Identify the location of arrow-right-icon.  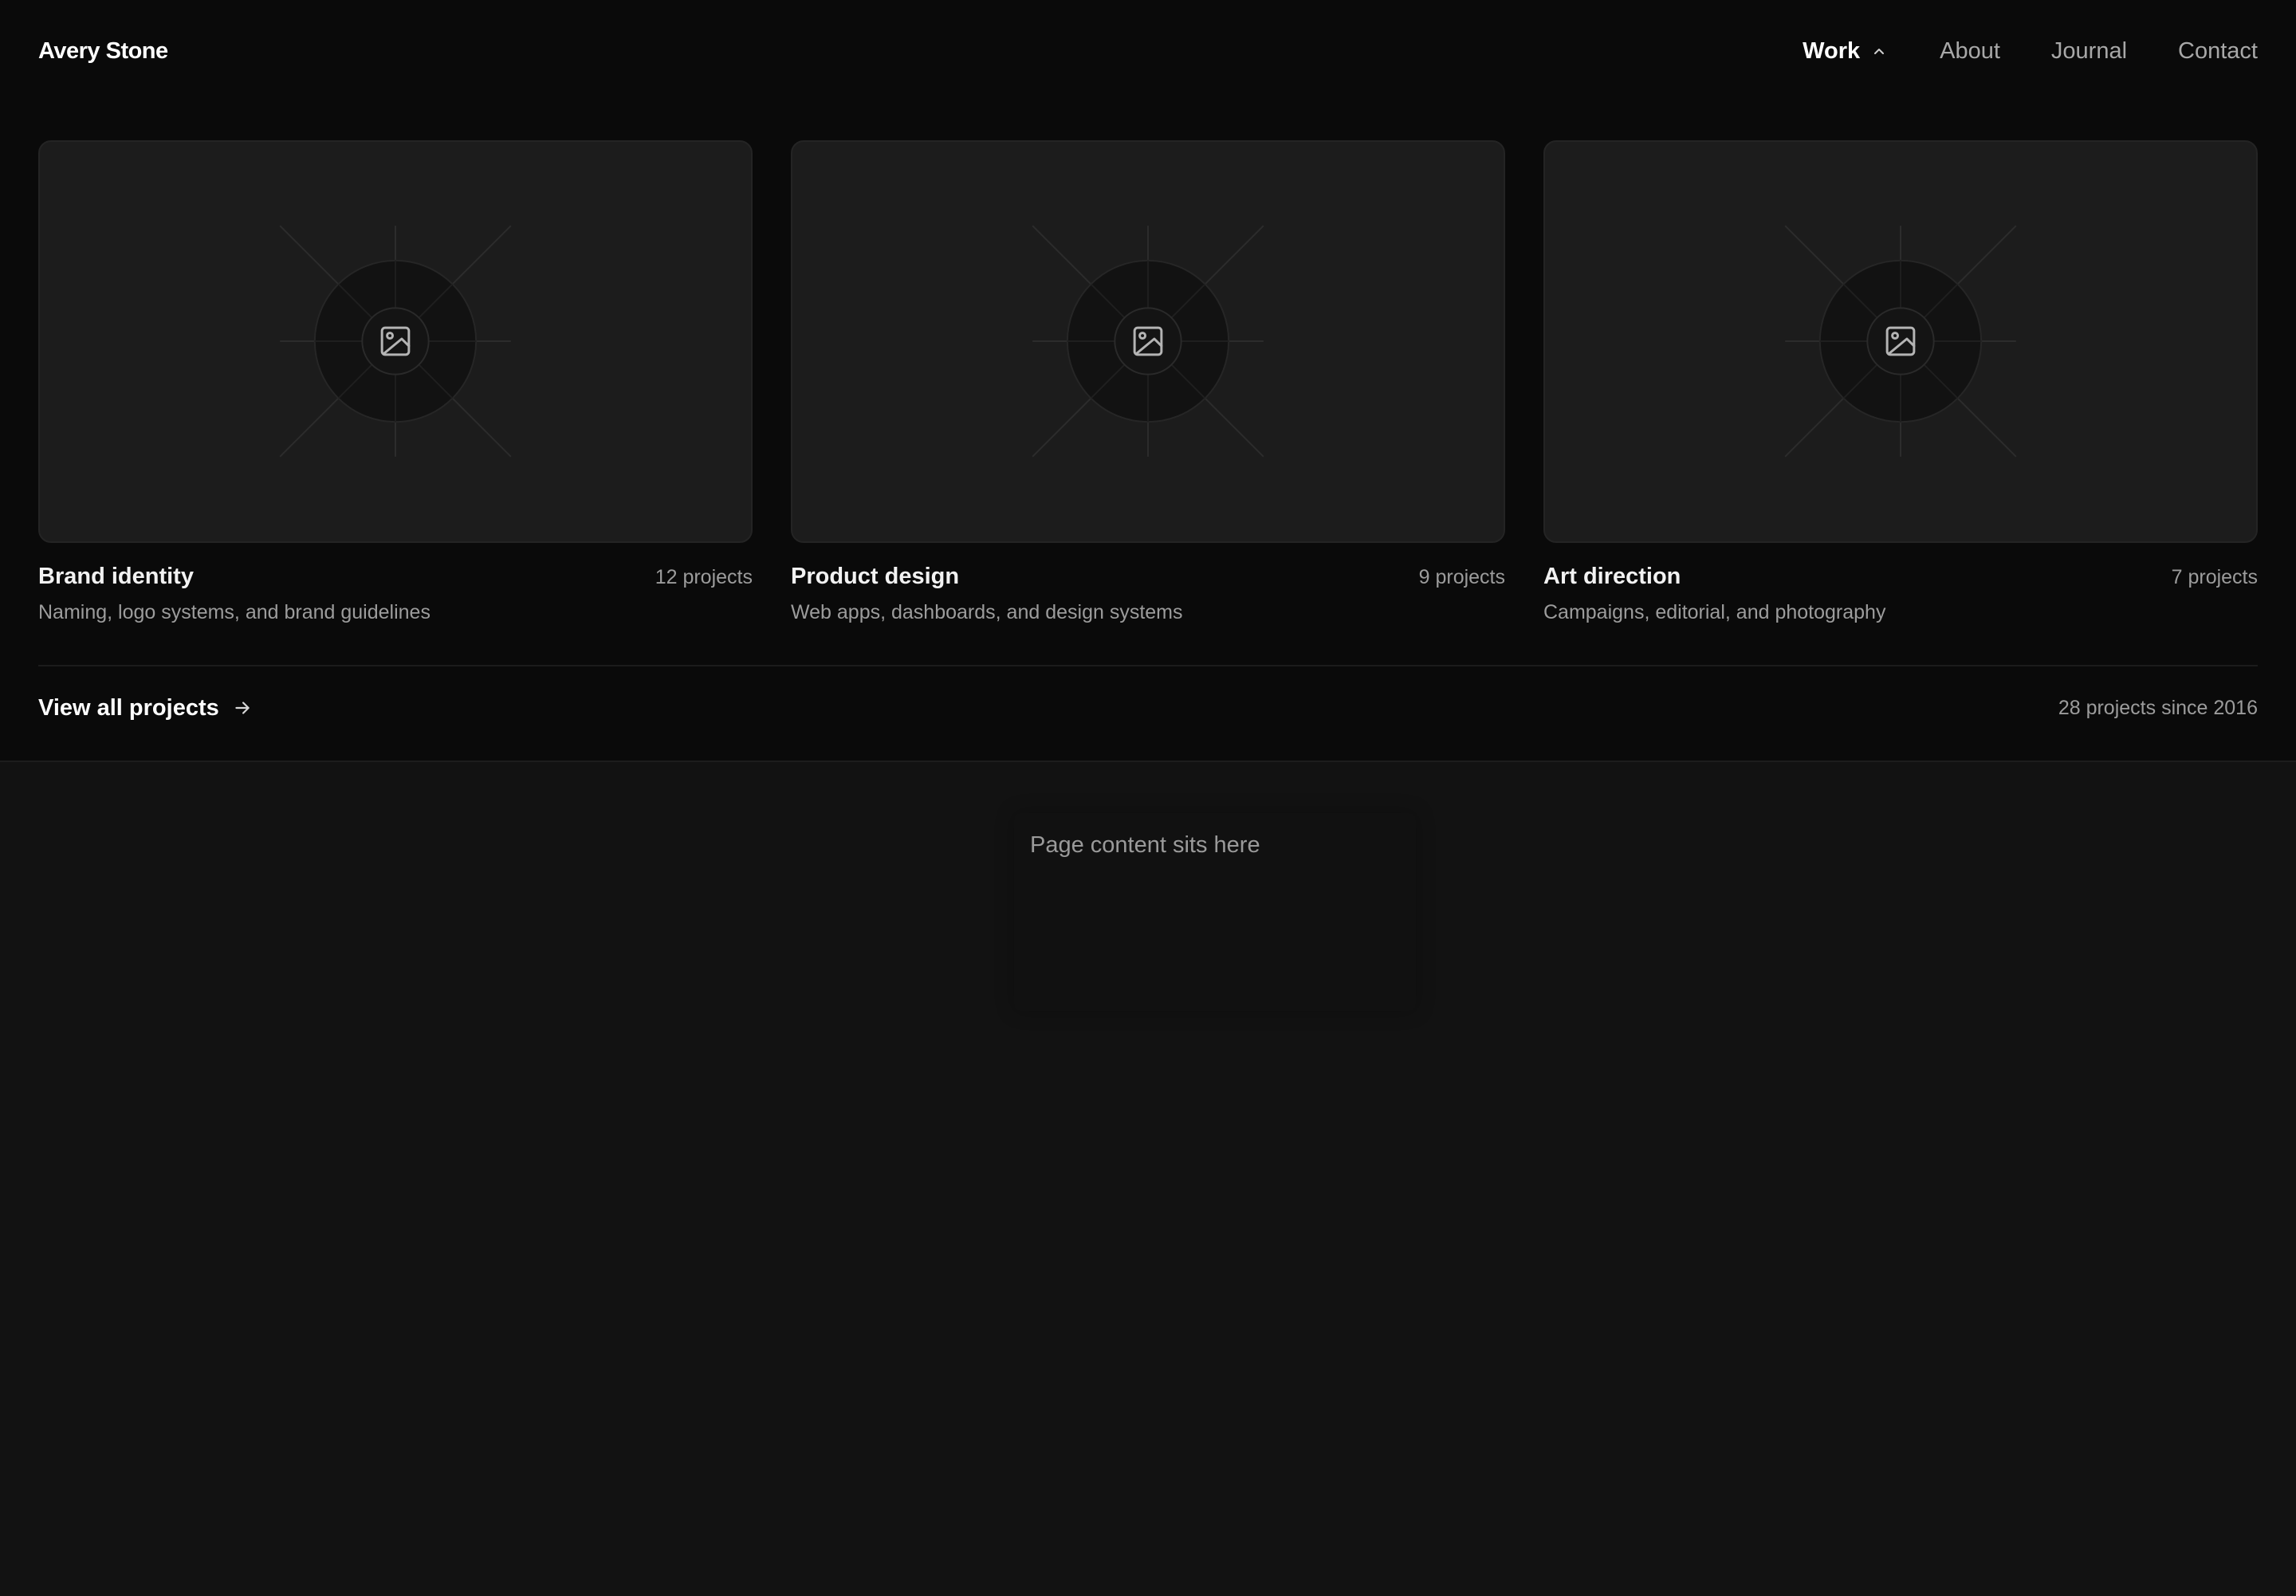
(243, 708).